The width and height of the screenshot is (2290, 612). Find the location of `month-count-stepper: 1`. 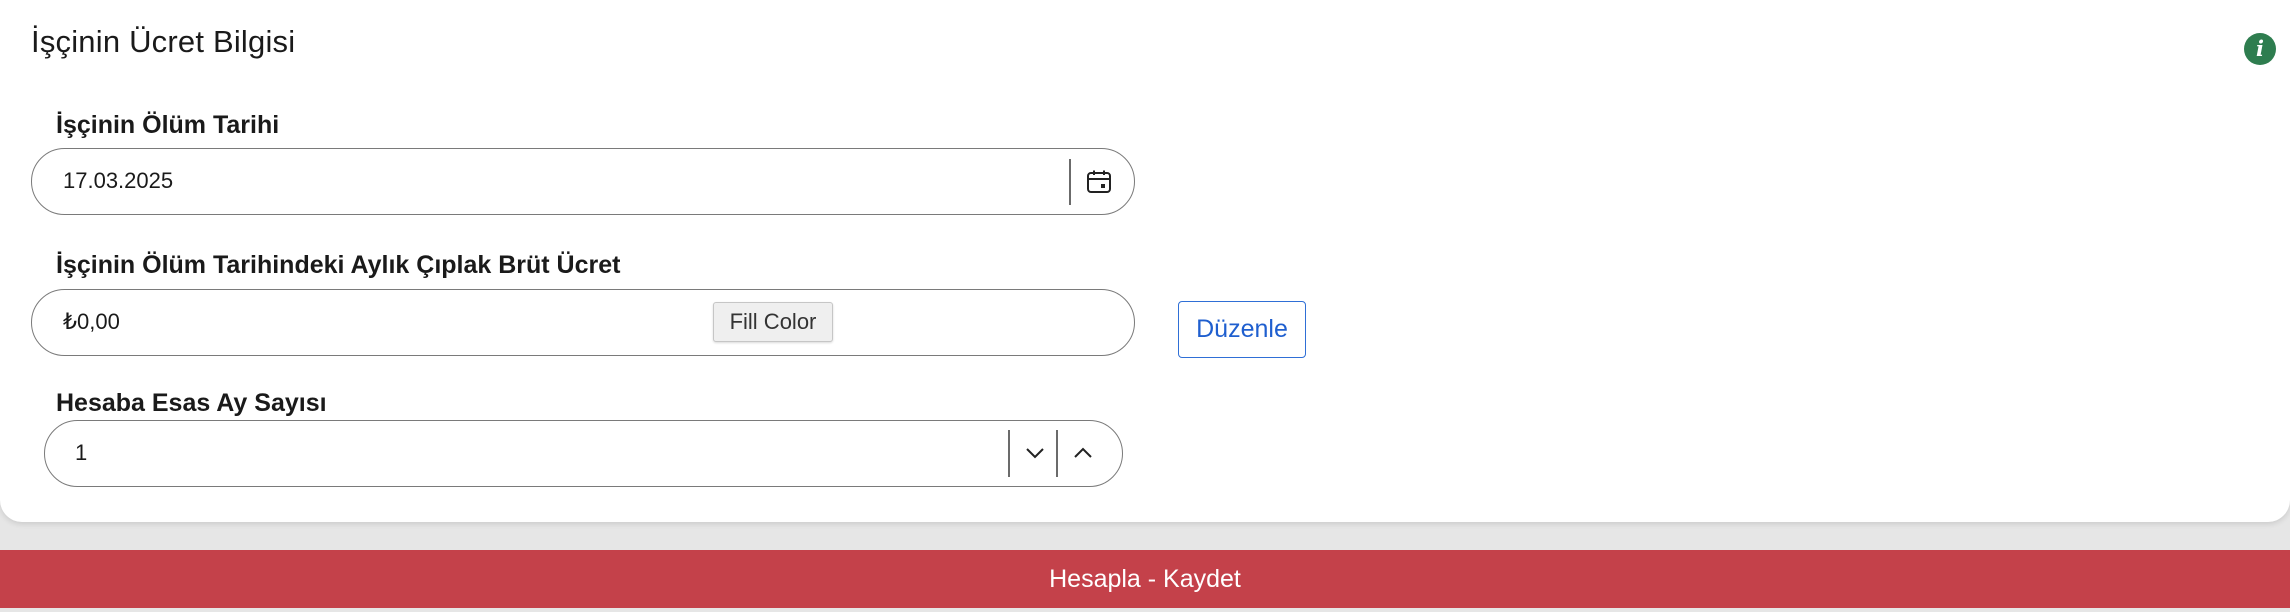

month-count-stepper: 1 is located at coordinates (583, 453).